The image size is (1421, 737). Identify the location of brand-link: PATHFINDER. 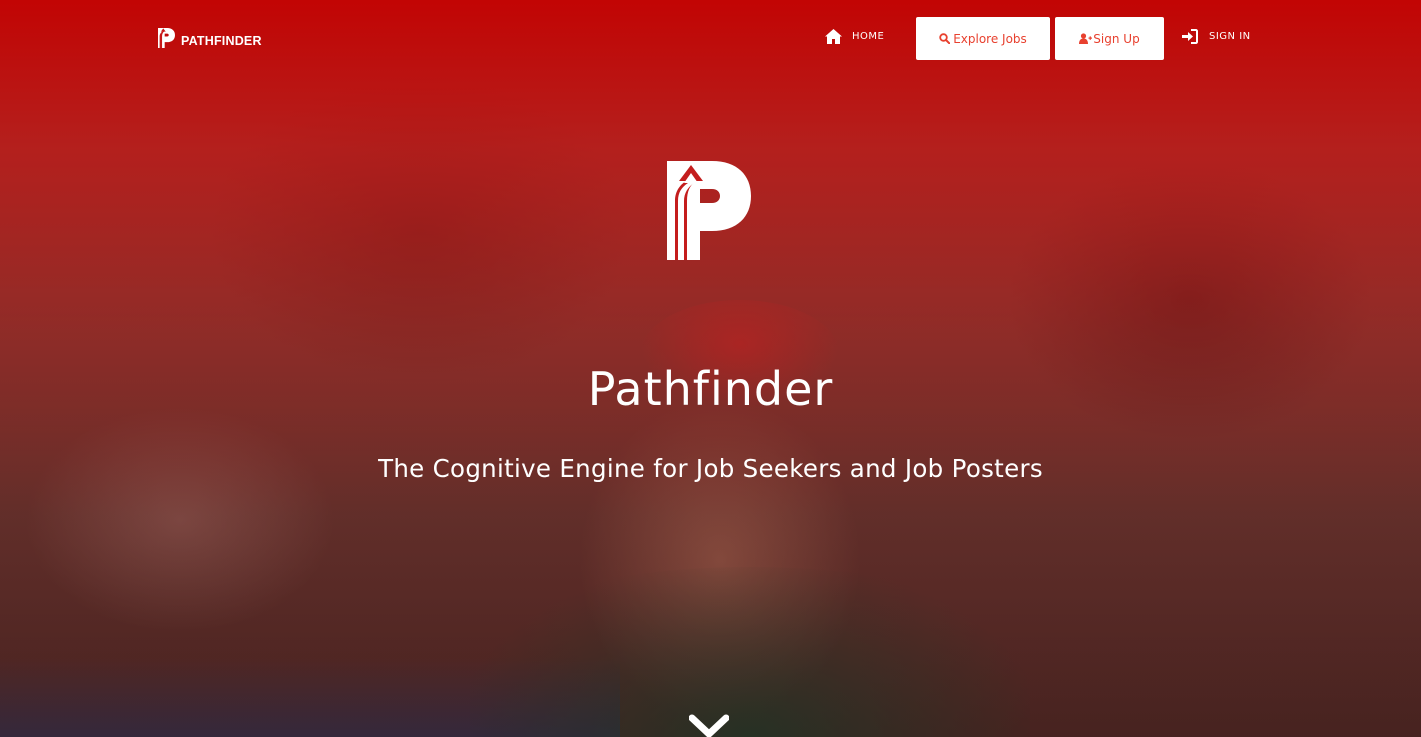
(210, 38).